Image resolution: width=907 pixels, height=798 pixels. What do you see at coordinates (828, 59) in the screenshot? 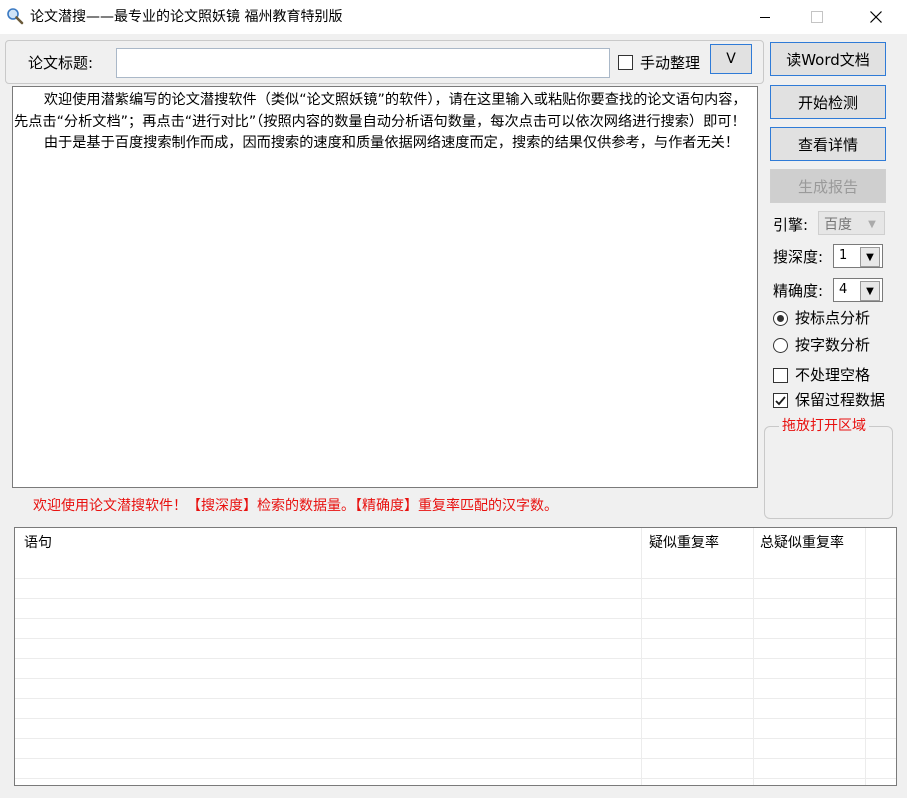
I see `read-word-button: 读Word文档` at bounding box center [828, 59].